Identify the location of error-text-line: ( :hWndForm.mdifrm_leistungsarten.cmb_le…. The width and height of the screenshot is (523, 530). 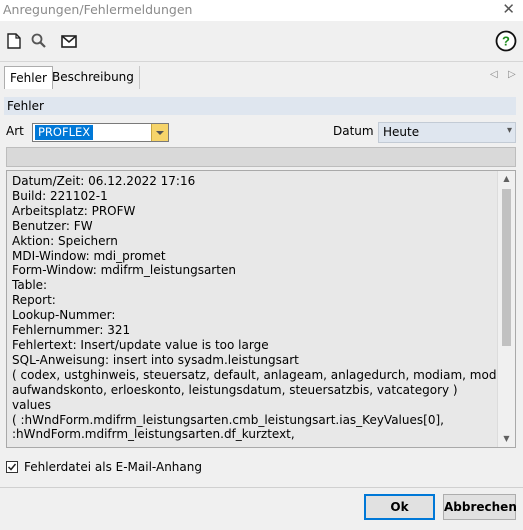
(228, 419).